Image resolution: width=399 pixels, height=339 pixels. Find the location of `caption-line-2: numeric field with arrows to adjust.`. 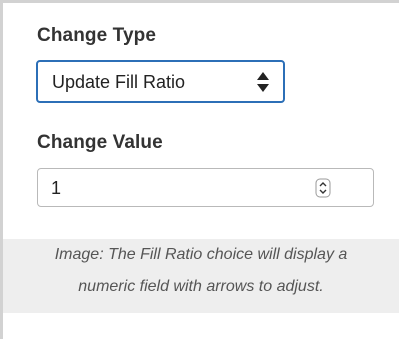

caption-line-2: numeric field with arrows to adjust. is located at coordinates (201, 286).